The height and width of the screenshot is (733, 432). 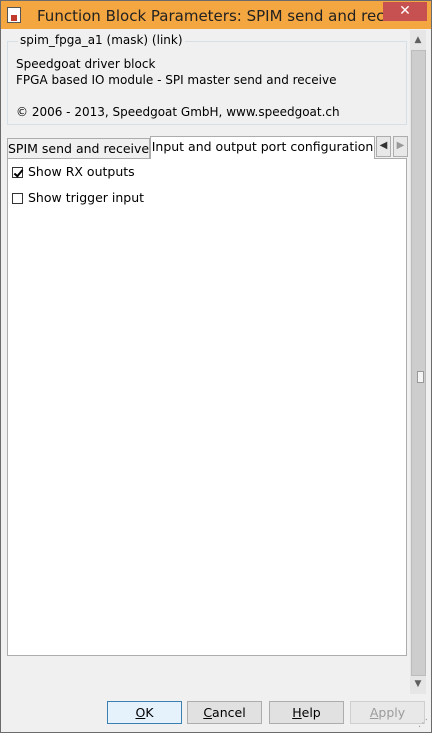 I want to click on show-rx-outputs-option: Show RX outputs, so click(x=73, y=173).